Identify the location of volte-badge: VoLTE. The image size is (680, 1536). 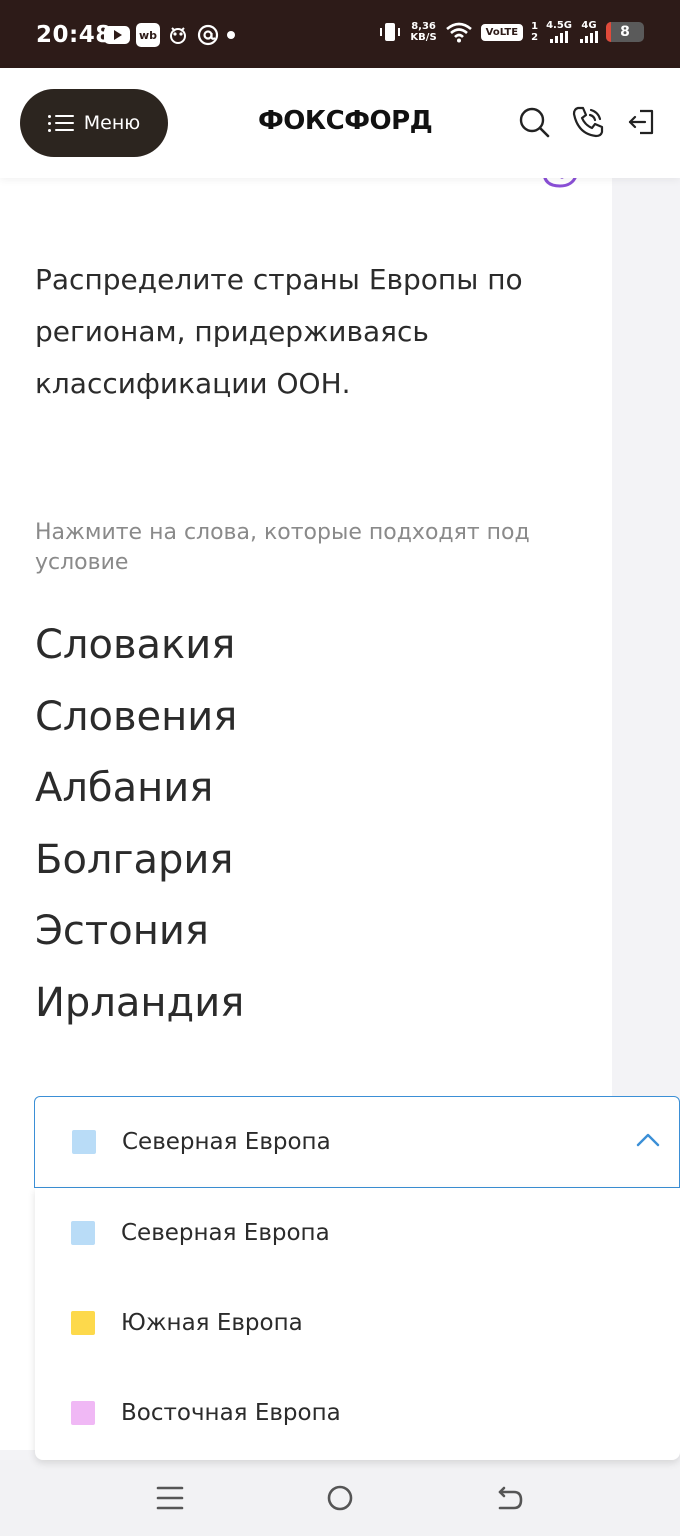
(502, 32).